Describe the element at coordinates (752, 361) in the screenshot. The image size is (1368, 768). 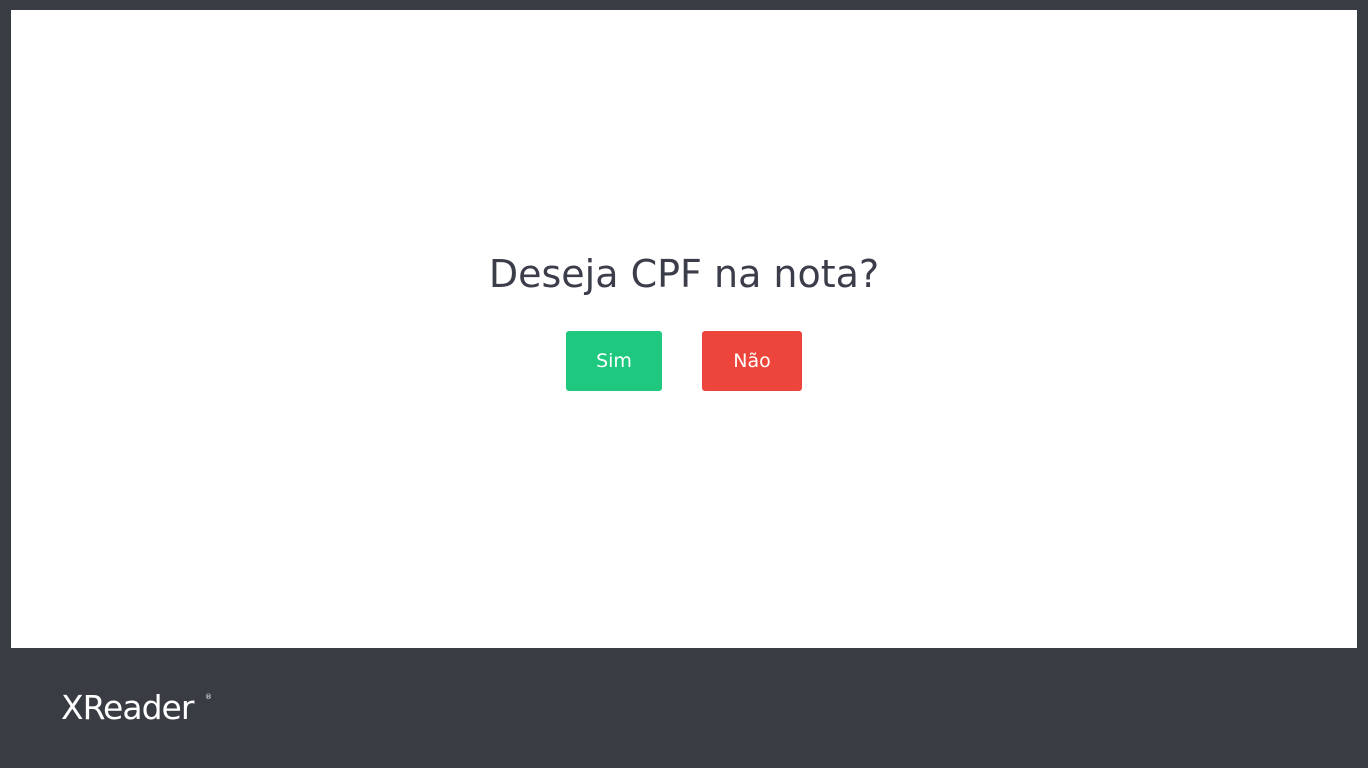
I see `no-button: Não` at that location.